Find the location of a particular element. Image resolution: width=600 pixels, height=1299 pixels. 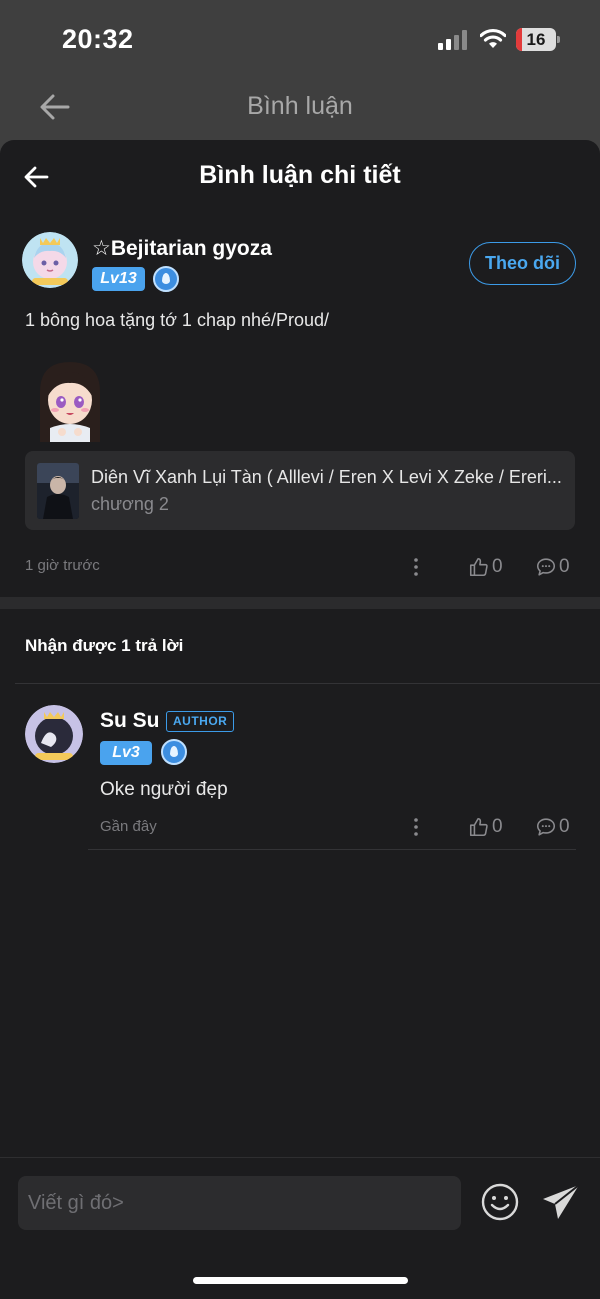

comment-input is located at coordinates (239, 1203).